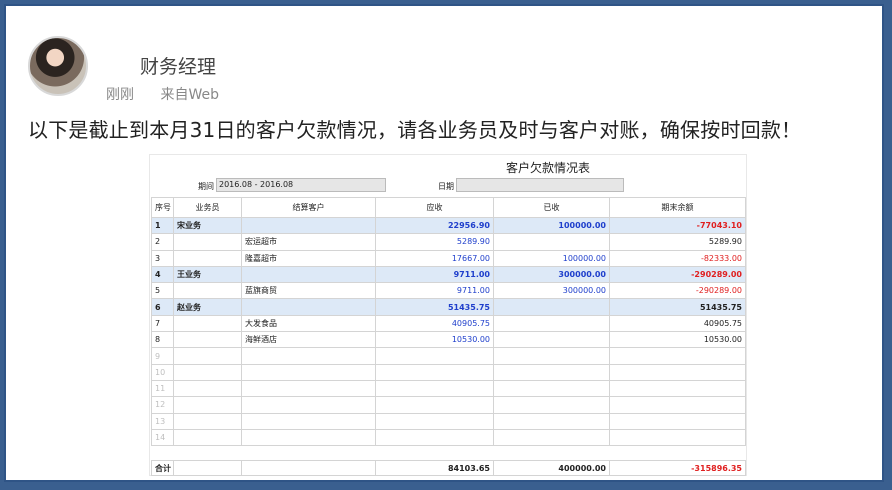 This screenshot has height=490, width=892. Describe the element at coordinates (301, 185) in the screenshot. I see `period-field: 2016.08 - 2016.08` at that location.